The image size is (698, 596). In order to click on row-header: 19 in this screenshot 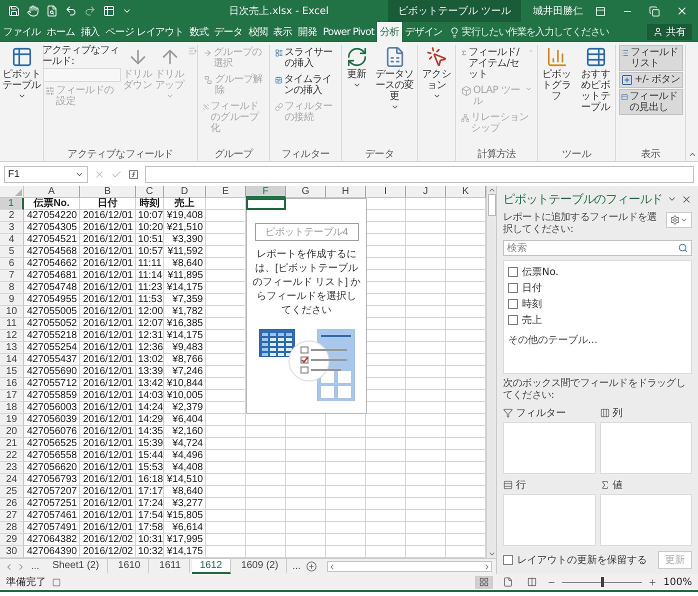, I will do `click(12, 420)`.